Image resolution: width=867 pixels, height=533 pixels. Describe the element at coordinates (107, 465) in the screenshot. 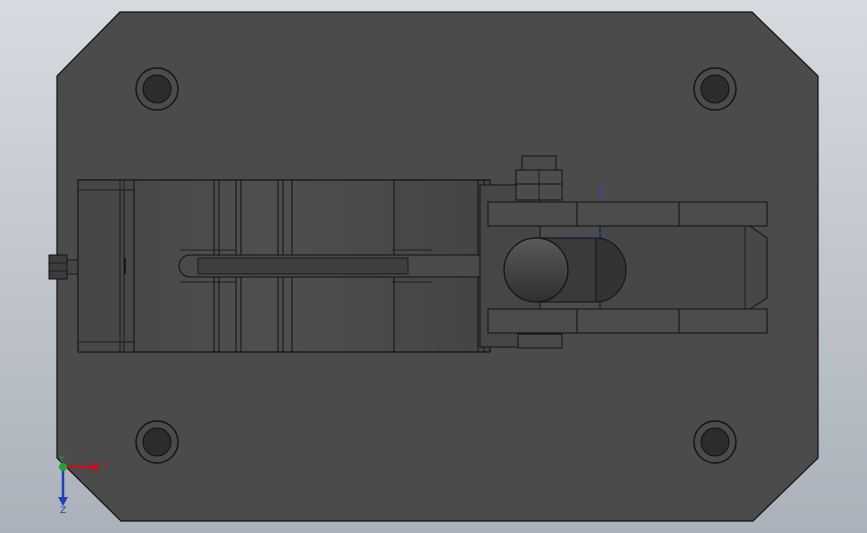

I see `triad-x-label: x` at that location.